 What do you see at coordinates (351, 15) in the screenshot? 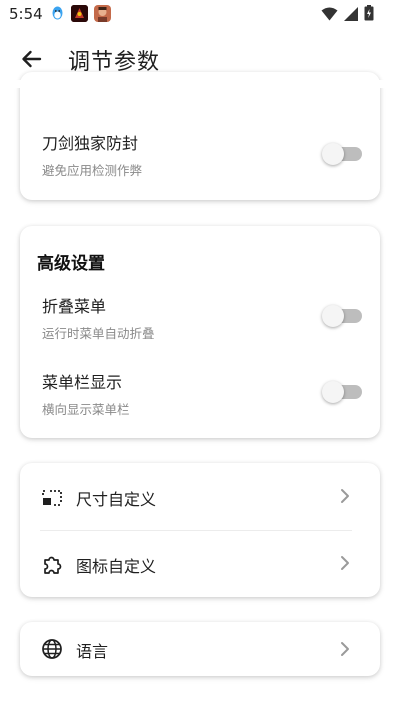
I see `signal-icon` at bounding box center [351, 15].